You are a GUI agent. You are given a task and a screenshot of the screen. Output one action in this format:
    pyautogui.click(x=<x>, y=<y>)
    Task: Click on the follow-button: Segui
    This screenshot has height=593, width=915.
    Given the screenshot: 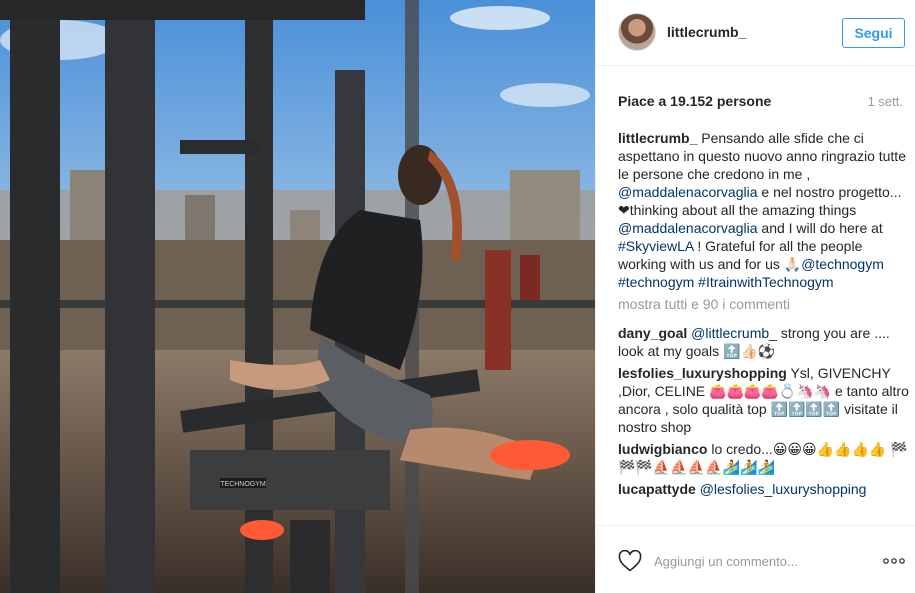 What is the action you would take?
    pyautogui.click(x=873, y=33)
    